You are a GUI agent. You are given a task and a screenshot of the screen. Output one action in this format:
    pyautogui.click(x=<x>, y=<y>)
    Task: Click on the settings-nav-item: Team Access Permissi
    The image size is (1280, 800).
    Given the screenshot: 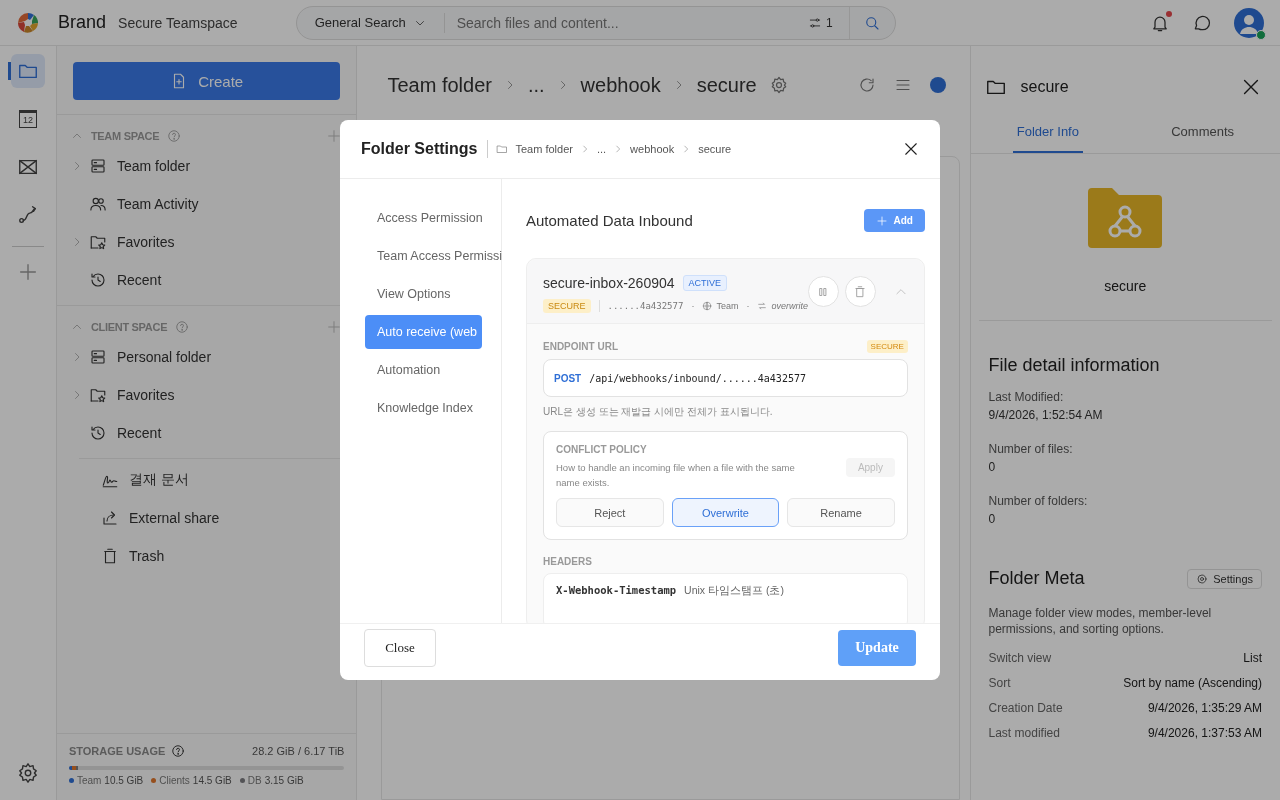 What is the action you would take?
    pyautogui.click(x=436, y=256)
    